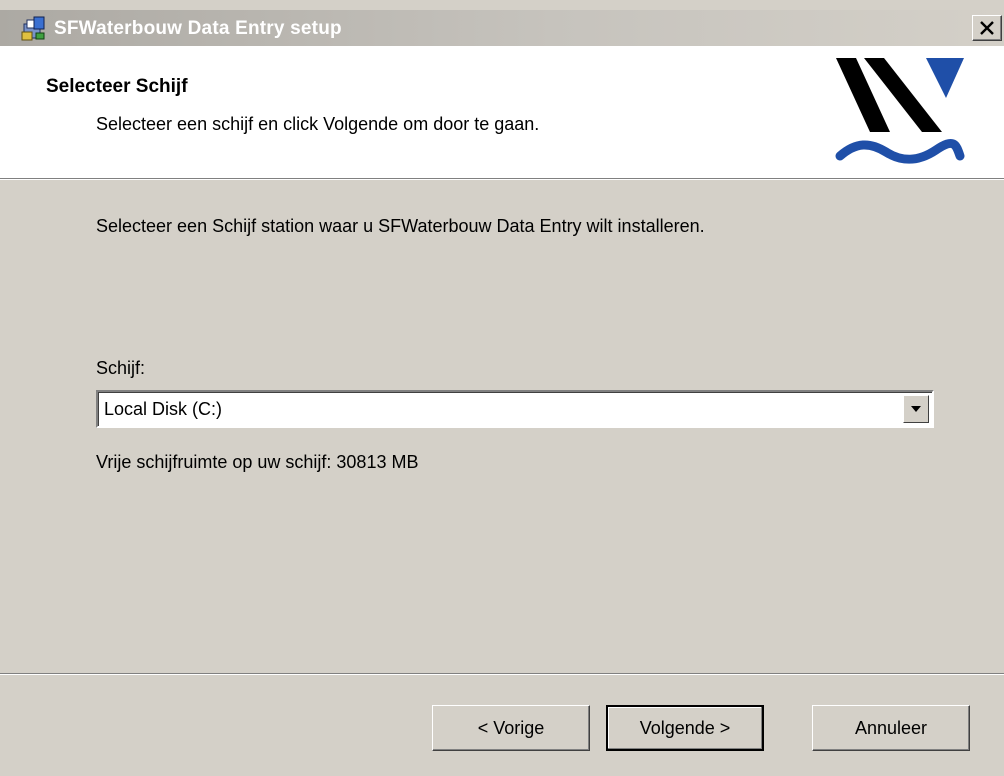 The image size is (1004, 776). What do you see at coordinates (900, 111) in the screenshot?
I see `waterbouw-logo` at bounding box center [900, 111].